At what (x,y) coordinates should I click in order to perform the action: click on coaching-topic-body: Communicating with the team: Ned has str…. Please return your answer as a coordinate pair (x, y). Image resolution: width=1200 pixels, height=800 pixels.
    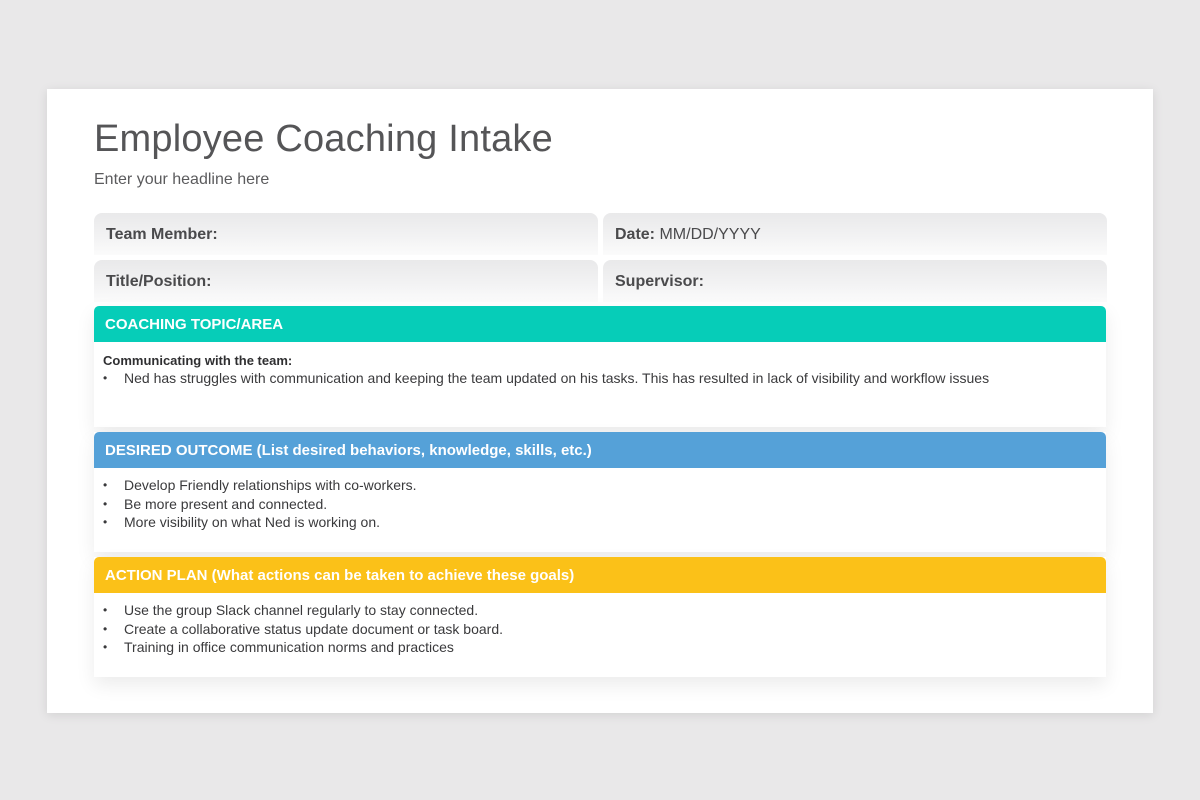
    Looking at the image, I should click on (600, 365).